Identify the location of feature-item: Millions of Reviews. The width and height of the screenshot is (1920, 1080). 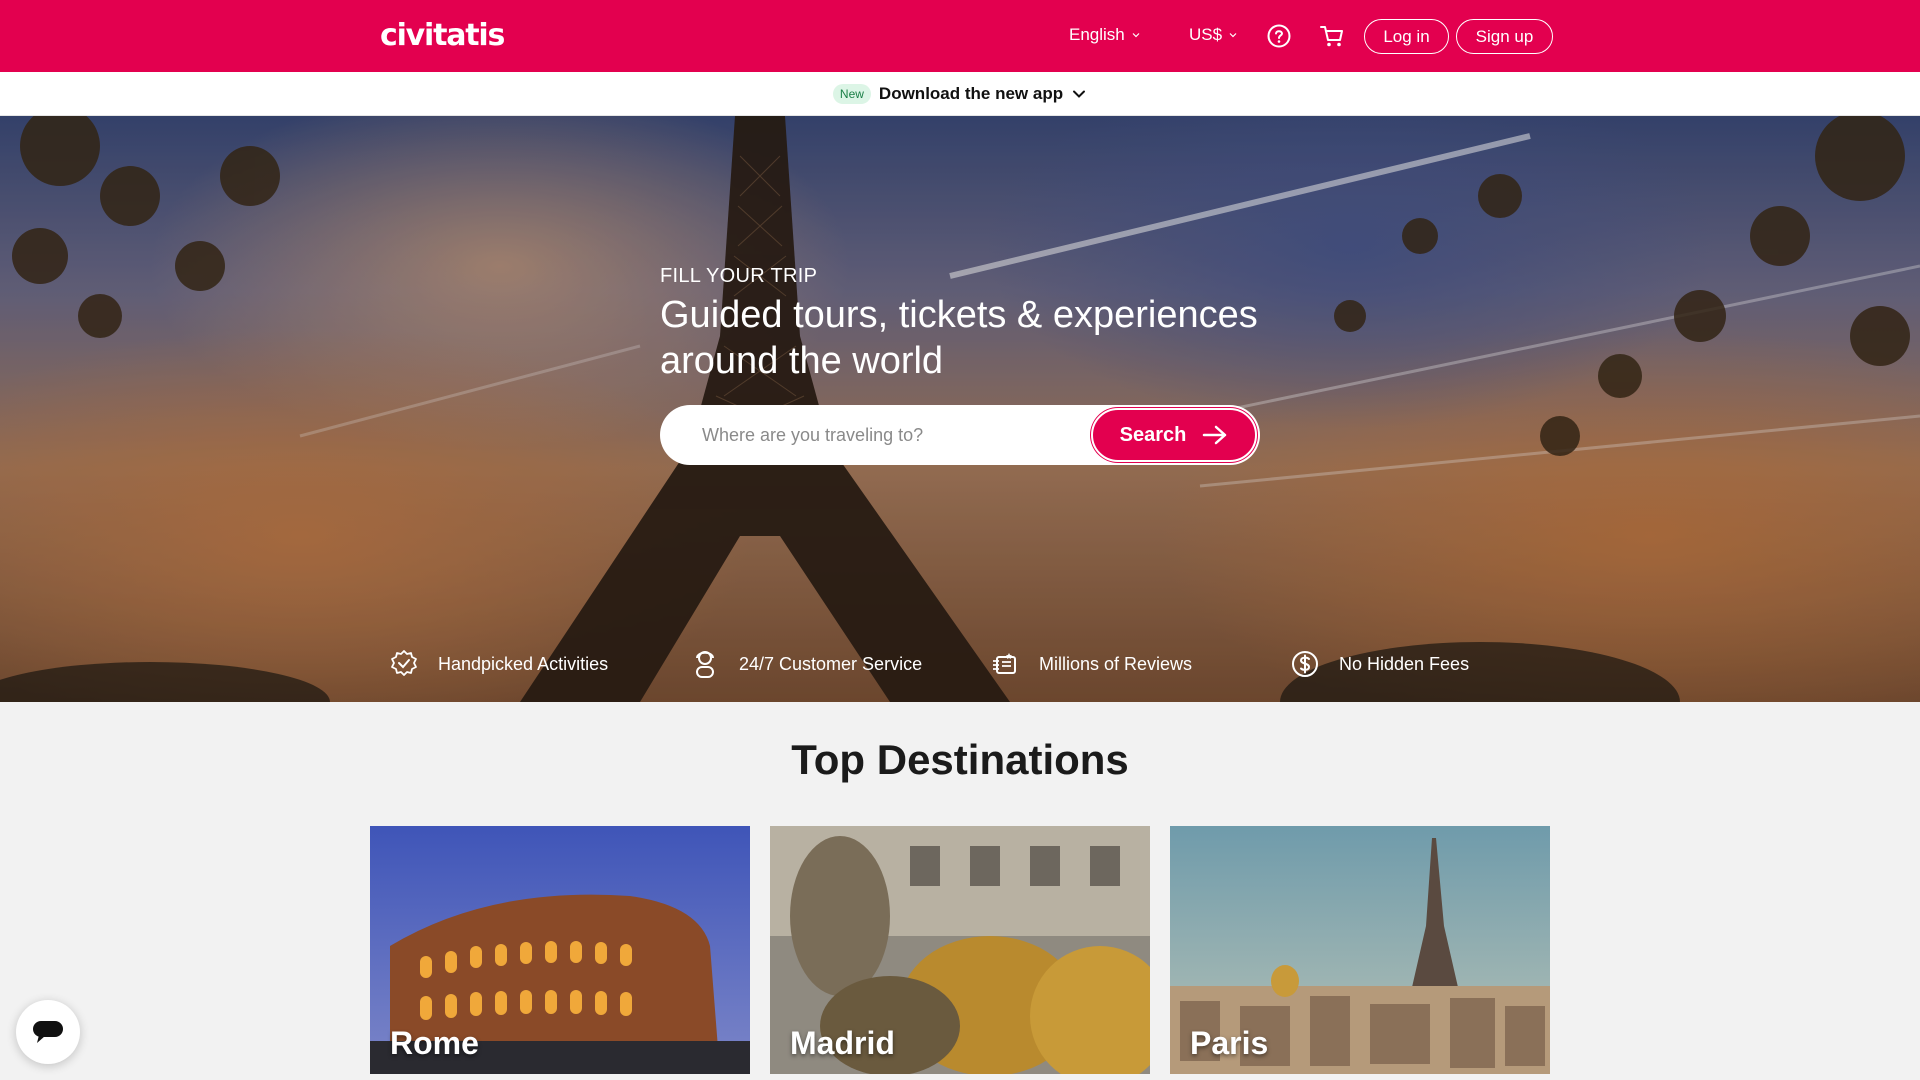
(1090, 664).